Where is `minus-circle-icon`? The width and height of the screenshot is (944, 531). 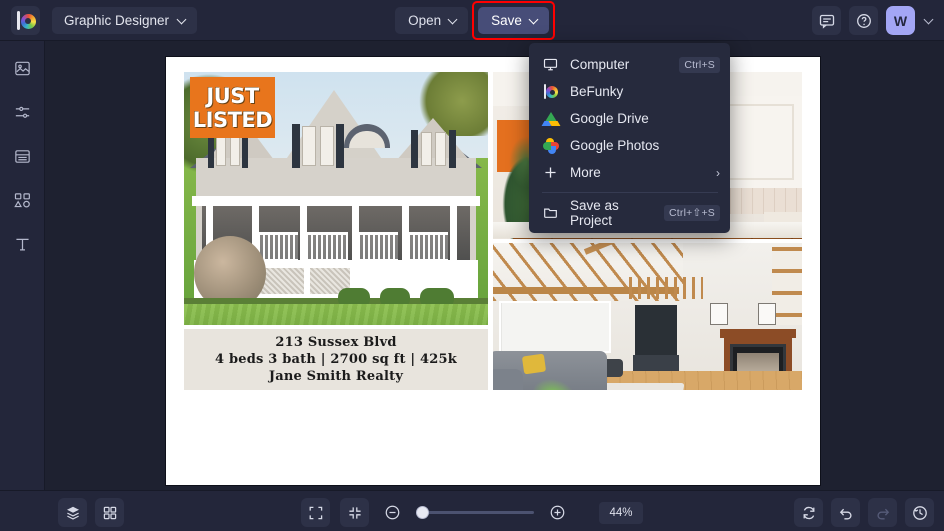 minus-circle-icon is located at coordinates (392, 512).